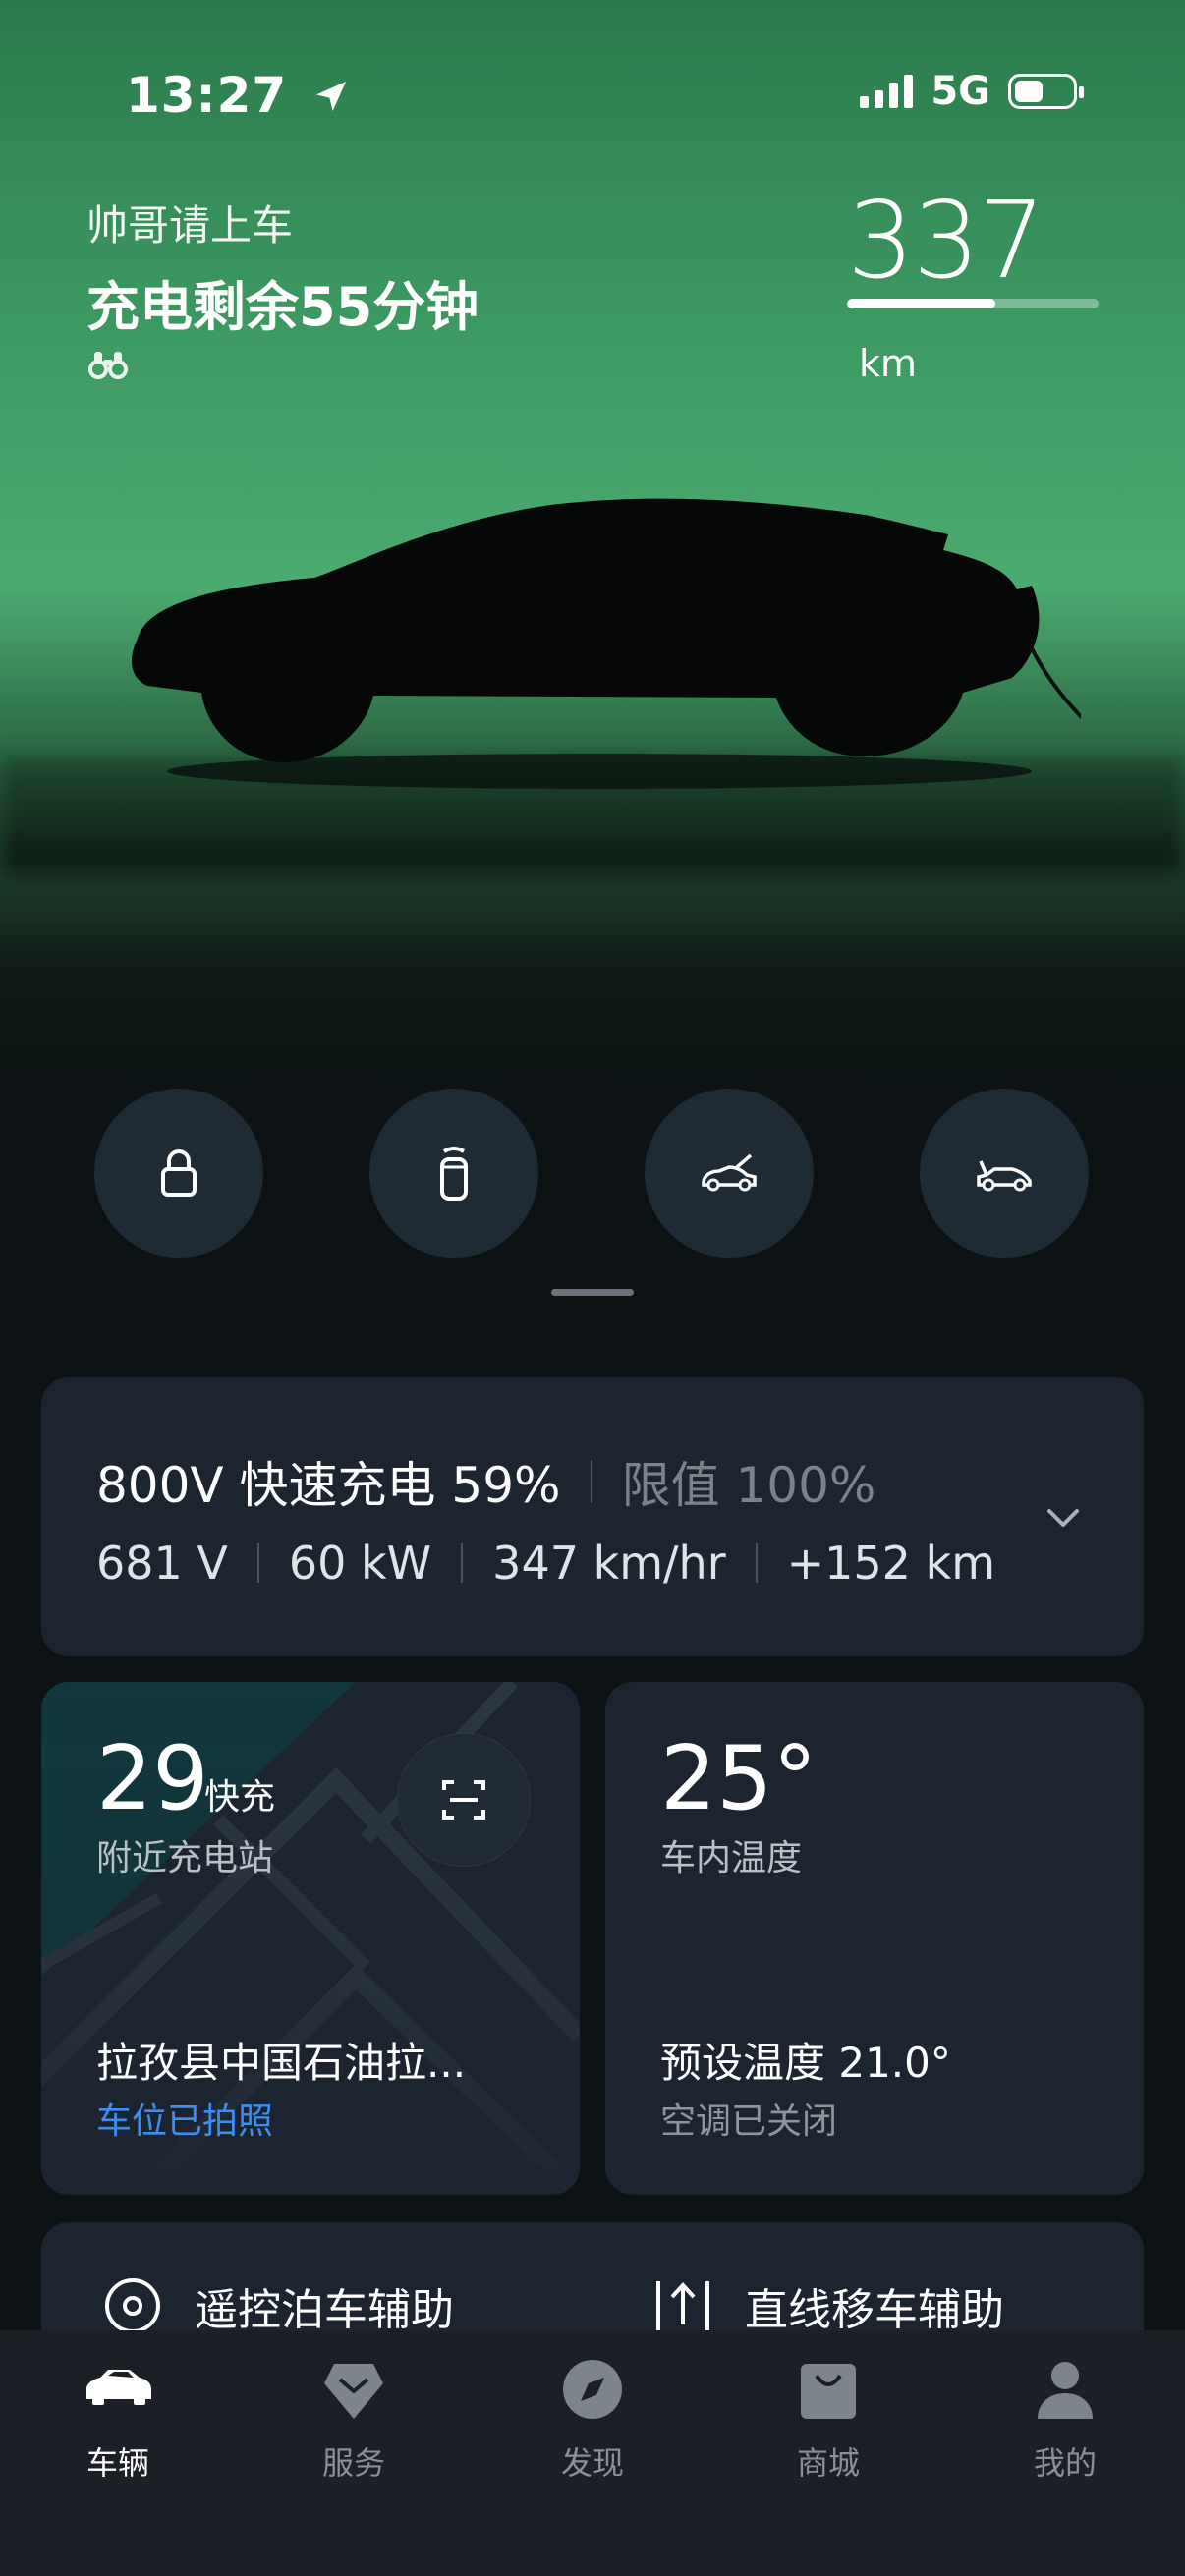  What do you see at coordinates (240, 1797) in the screenshot?
I see `station-count-suffix: 快充` at bounding box center [240, 1797].